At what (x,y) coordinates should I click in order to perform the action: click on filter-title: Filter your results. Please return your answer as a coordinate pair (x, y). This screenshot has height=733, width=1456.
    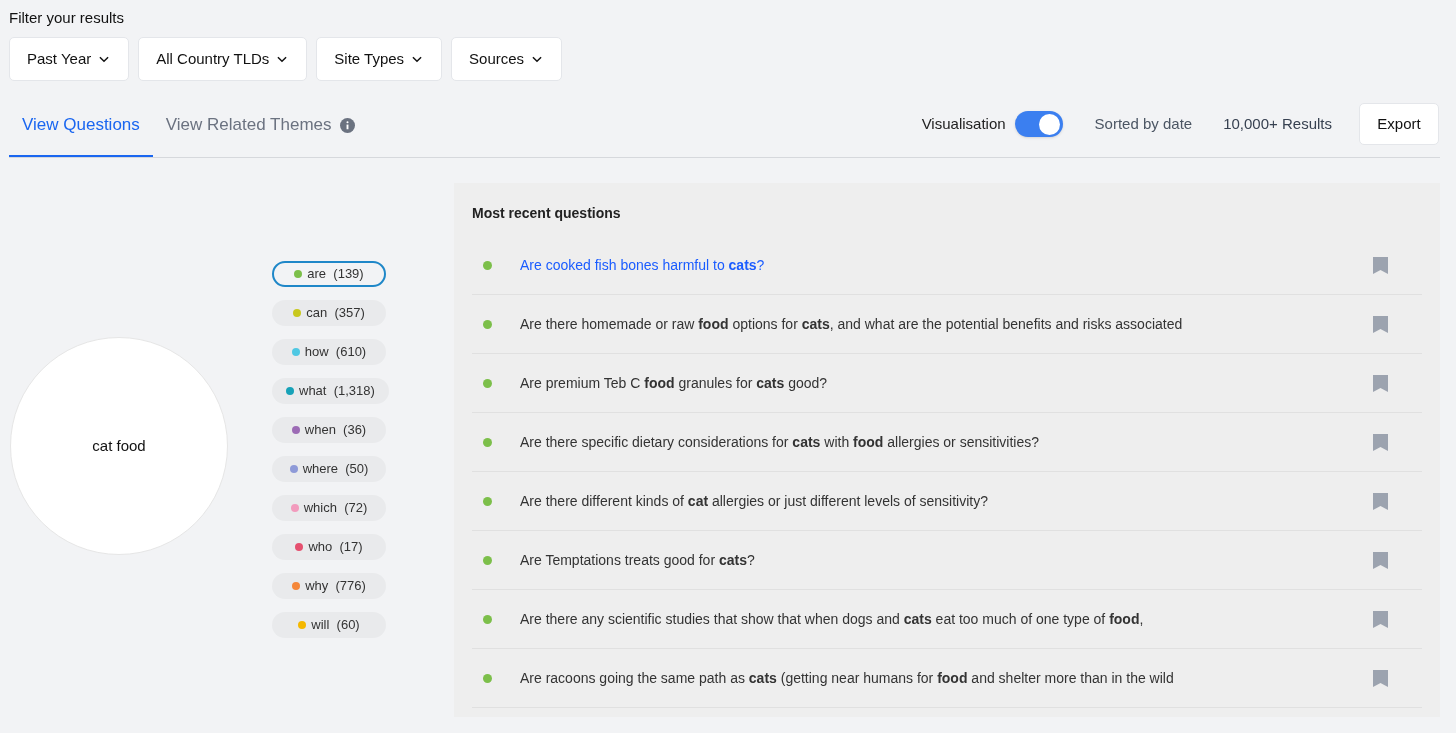
    Looking at the image, I should click on (67, 18).